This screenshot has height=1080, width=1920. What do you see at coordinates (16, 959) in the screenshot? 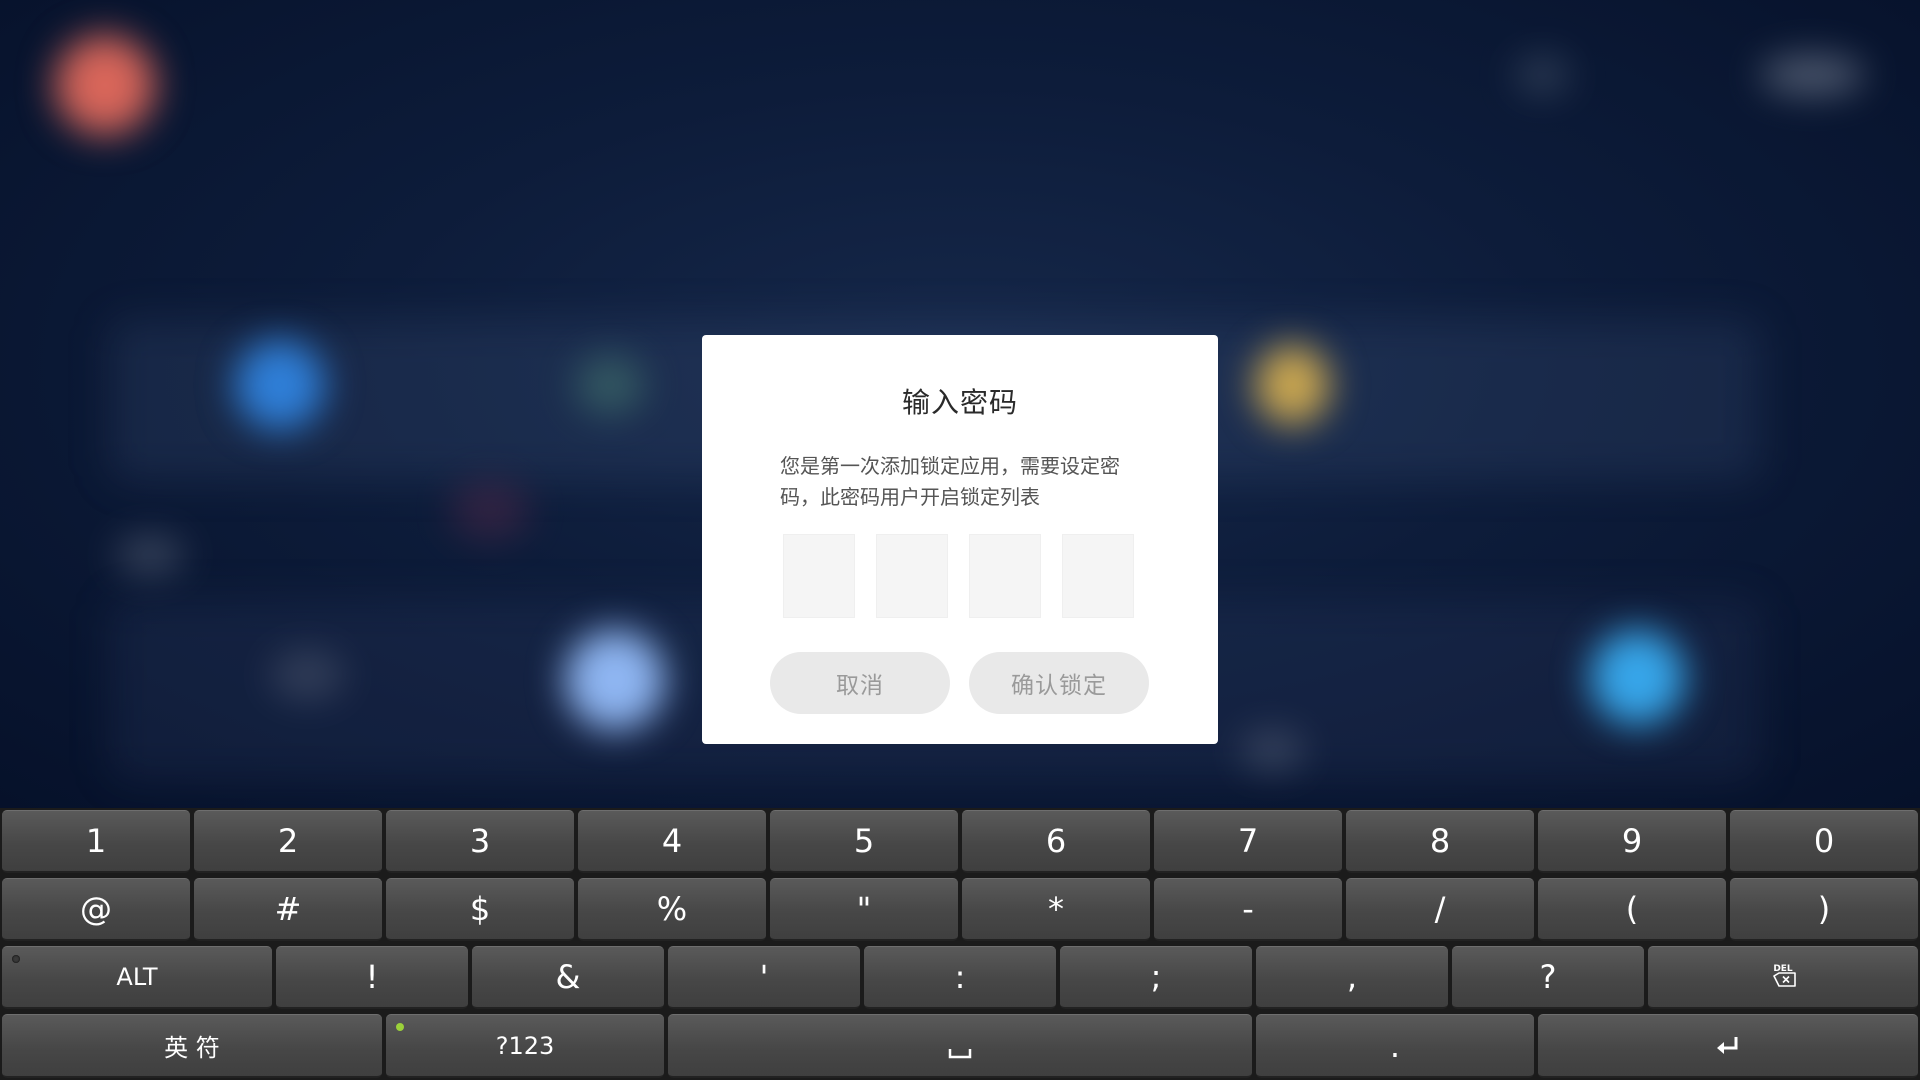
I see `alt-indicator-icon` at bounding box center [16, 959].